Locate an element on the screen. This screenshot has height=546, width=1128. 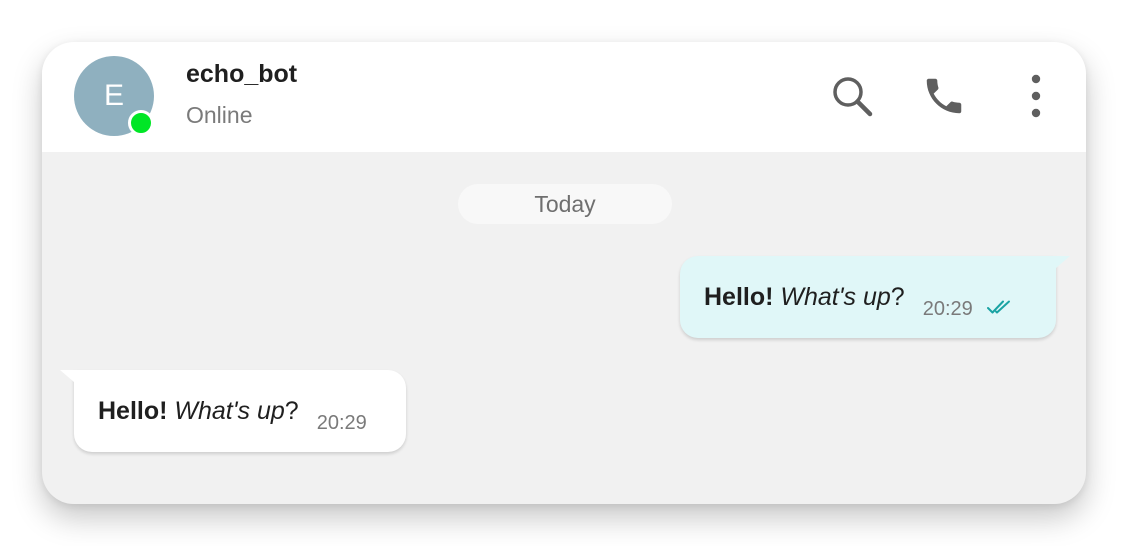
search-icon is located at coordinates (853, 97).